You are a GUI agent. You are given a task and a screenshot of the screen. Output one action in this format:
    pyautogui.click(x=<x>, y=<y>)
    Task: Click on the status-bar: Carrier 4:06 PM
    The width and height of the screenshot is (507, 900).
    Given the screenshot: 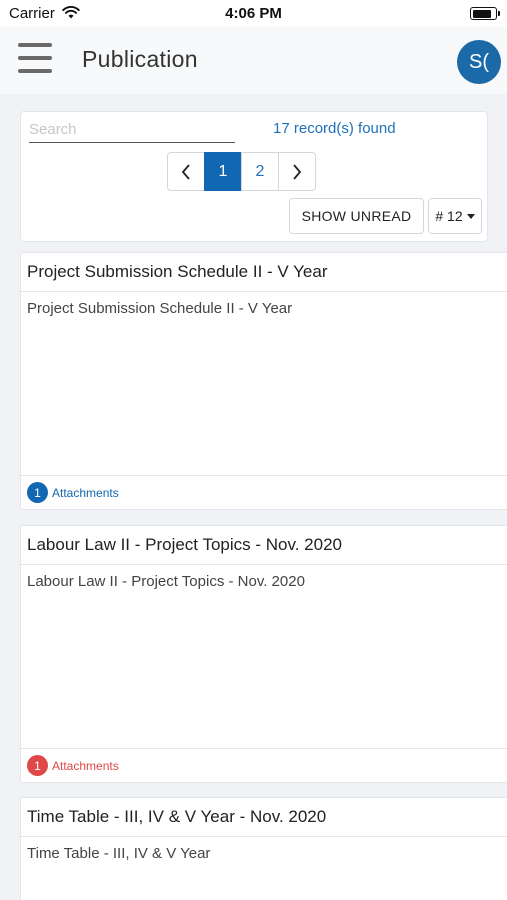 What is the action you would take?
    pyautogui.click(x=253, y=13)
    